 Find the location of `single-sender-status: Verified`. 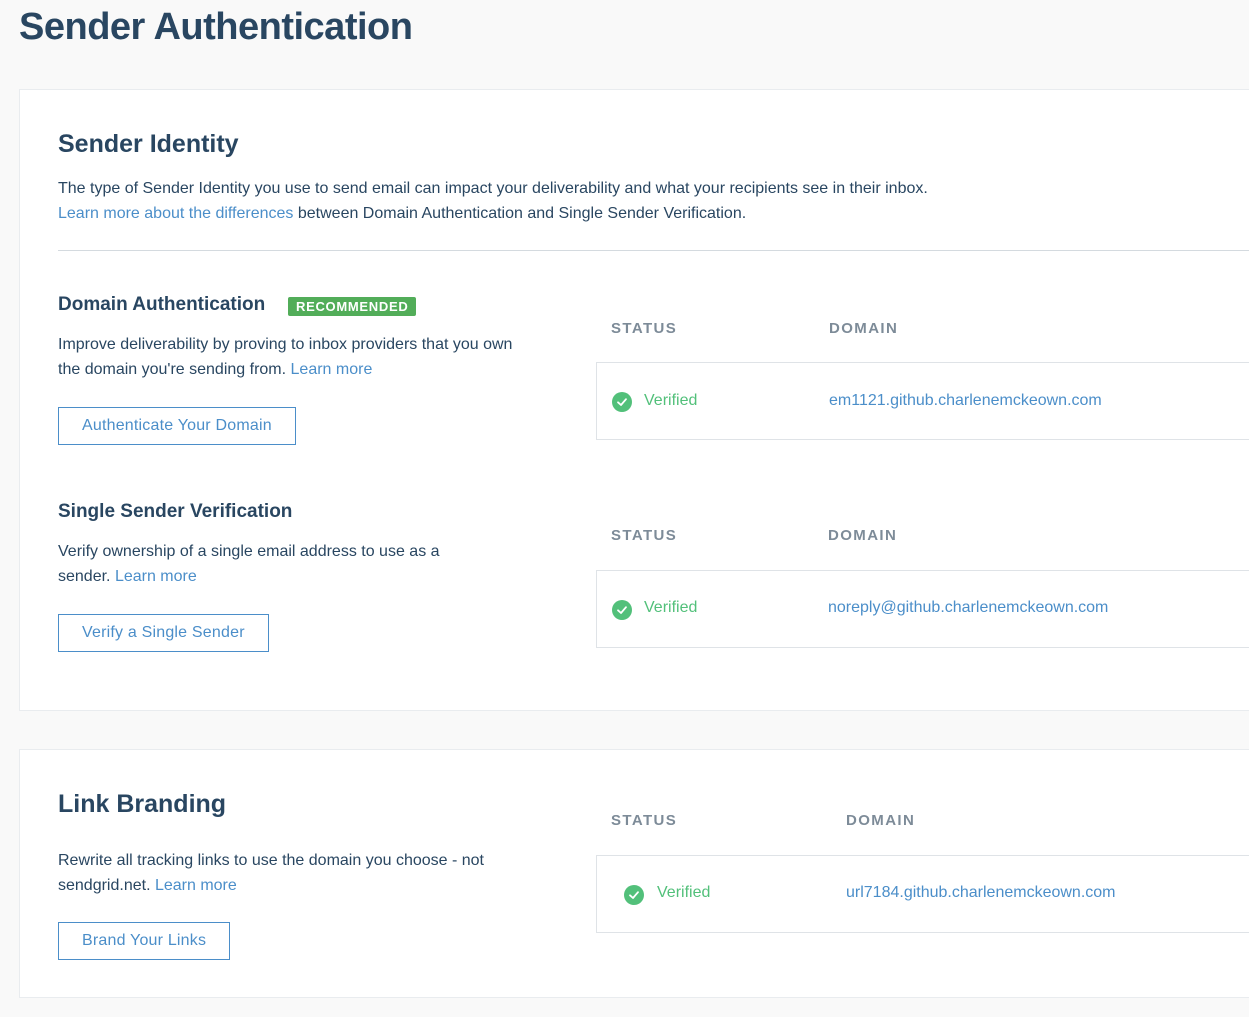

single-sender-status: Verified is located at coordinates (671, 607).